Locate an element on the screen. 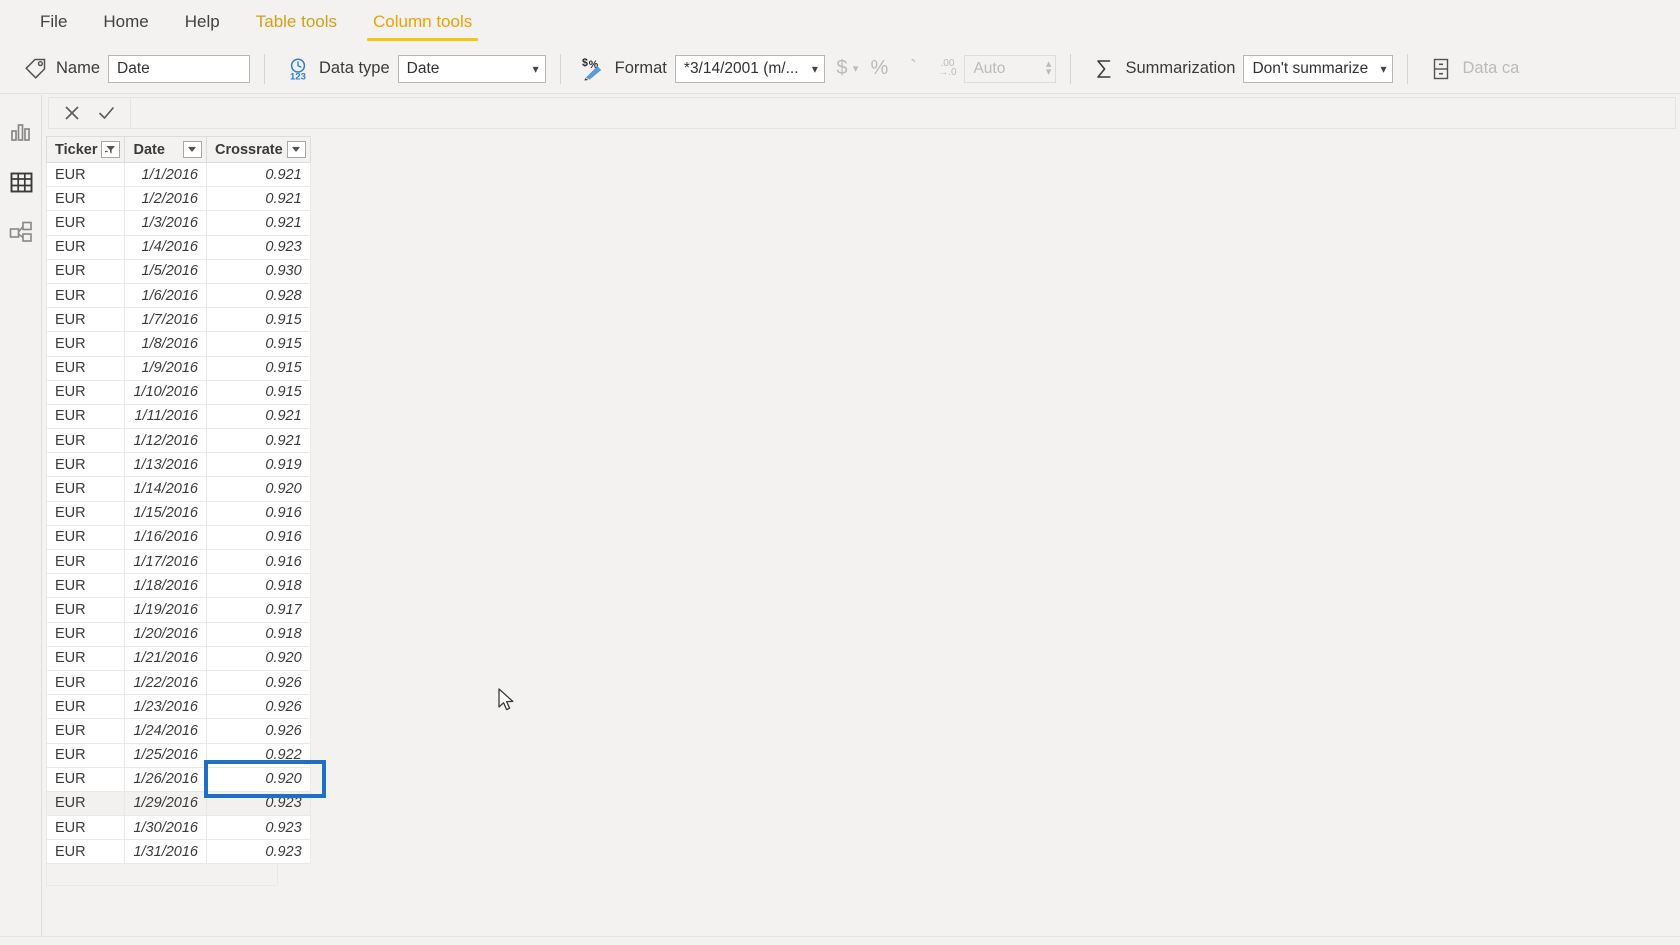  cell-date: 1/12/2016 is located at coordinates (165, 441).